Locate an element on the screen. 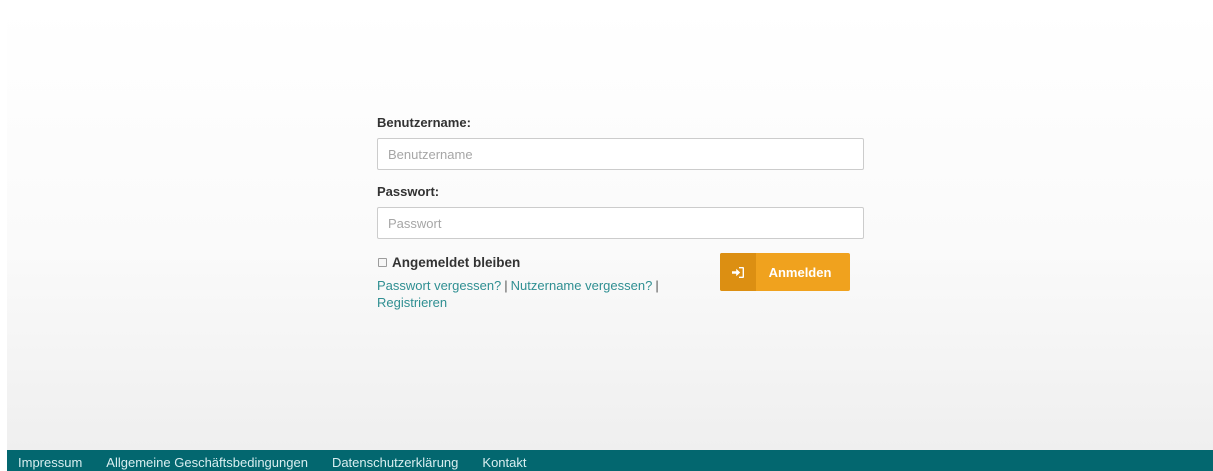 The image size is (1213, 471). footer-link-impressum: Impressum is located at coordinates (50, 462).